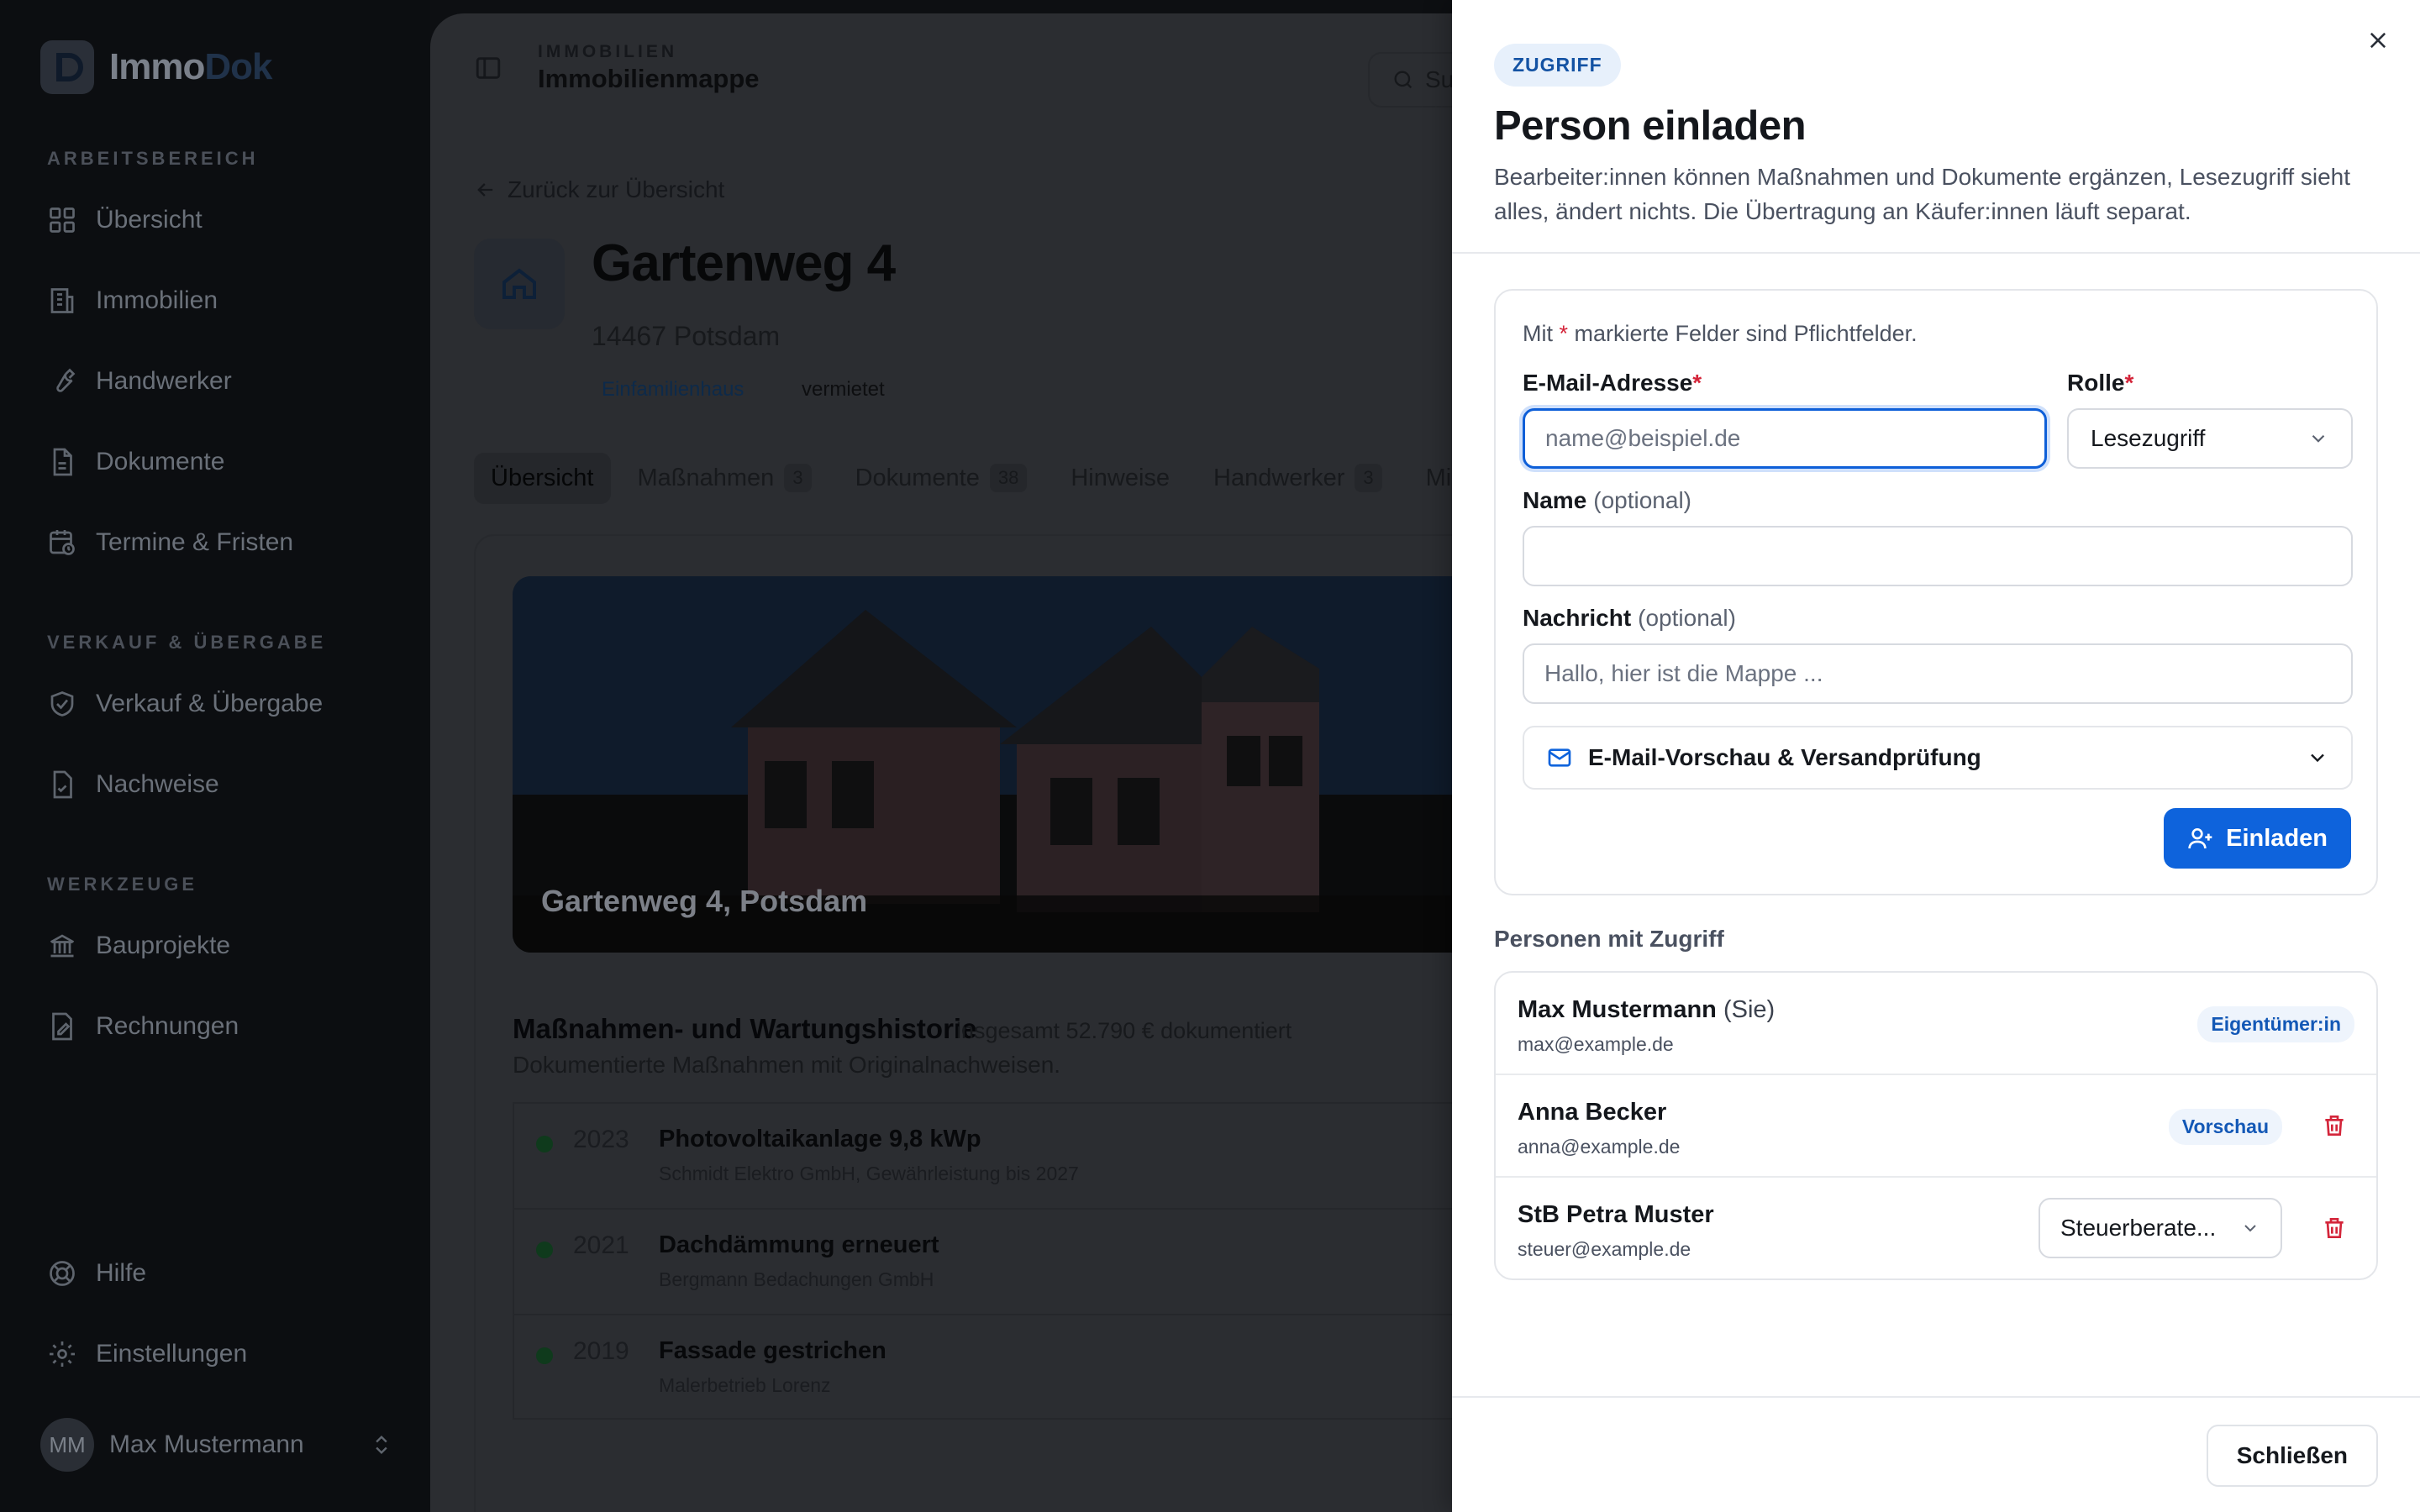 Image resolution: width=2420 pixels, height=1512 pixels. I want to click on photo-caption: Gartenweg 4, Potsdam, so click(704, 901).